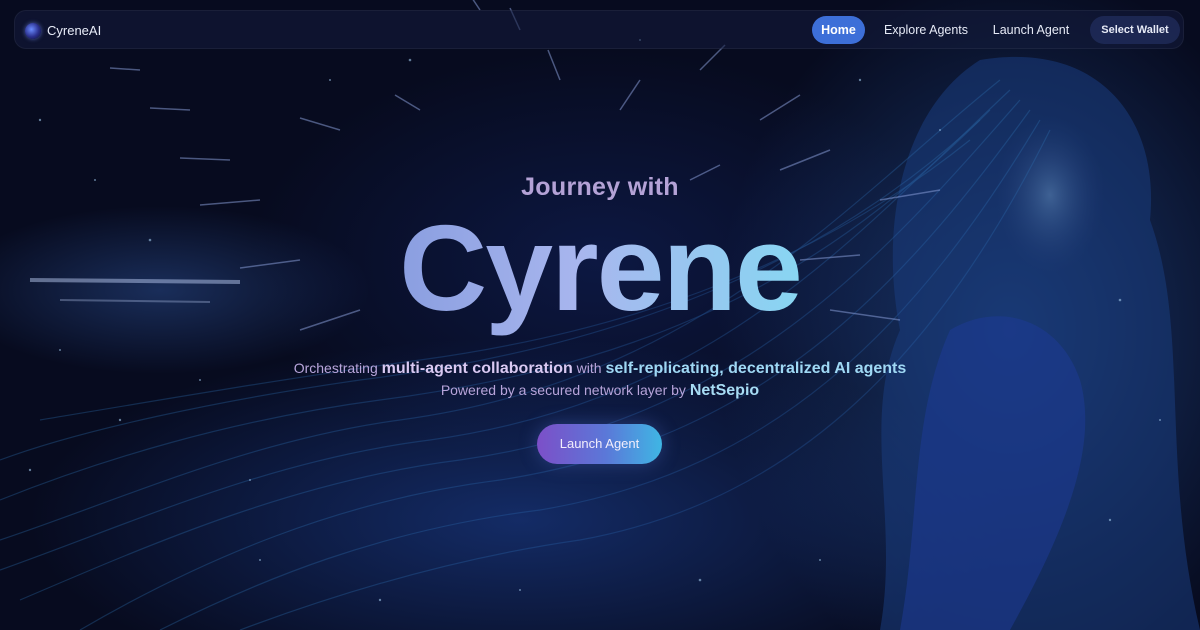  I want to click on powered-by-text: Powered by a secured network layer by, so click(565, 390).